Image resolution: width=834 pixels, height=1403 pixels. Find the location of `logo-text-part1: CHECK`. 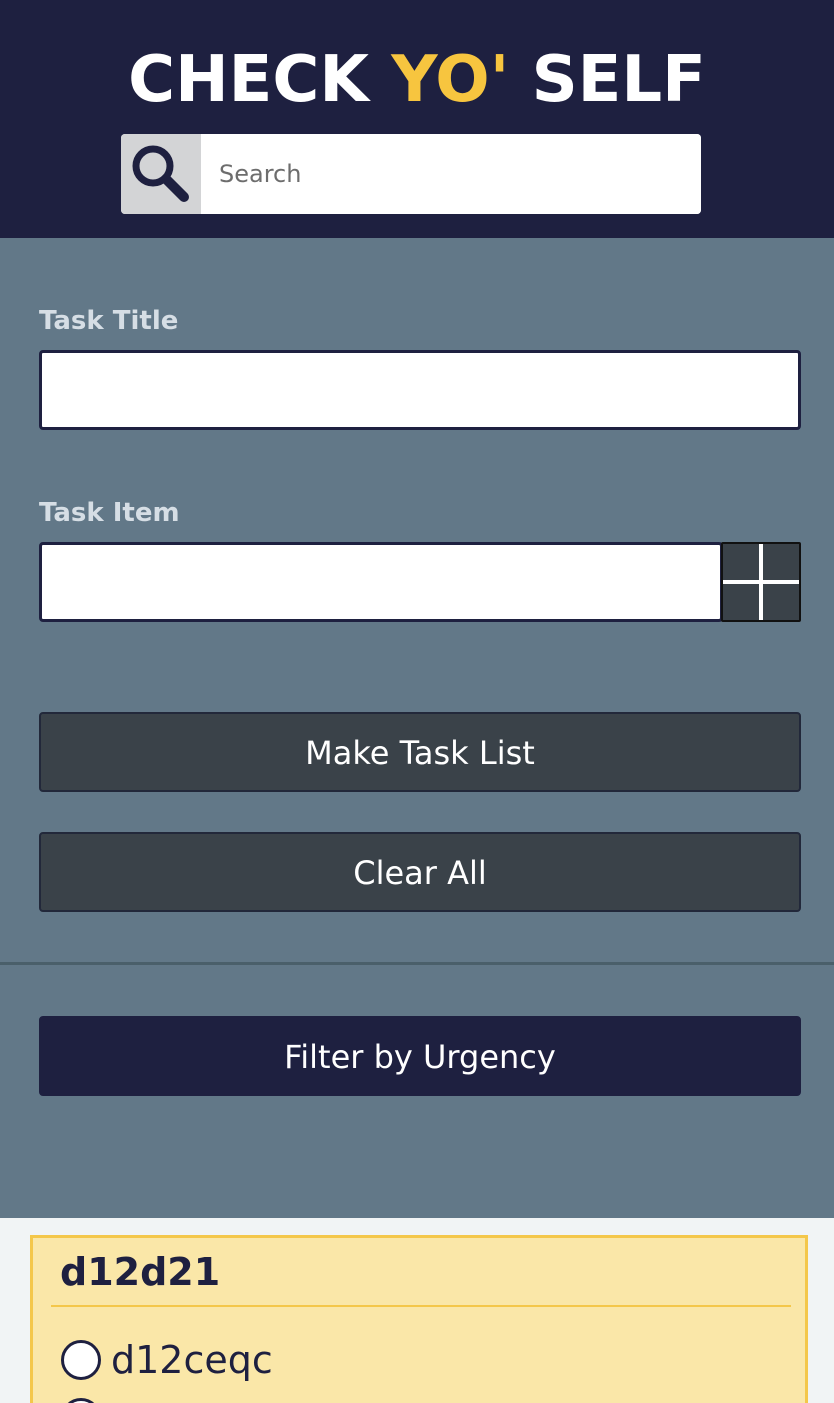

logo-text-part1: CHECK is located at coordinates (260, 80).